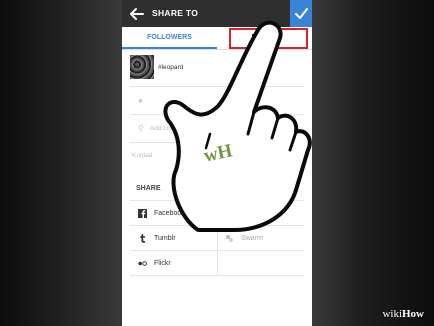  What do you see at coordinates (165, 238) in the screenshot?
I see `tumblr-label: Tumblr` at bounding box center [165, 238].